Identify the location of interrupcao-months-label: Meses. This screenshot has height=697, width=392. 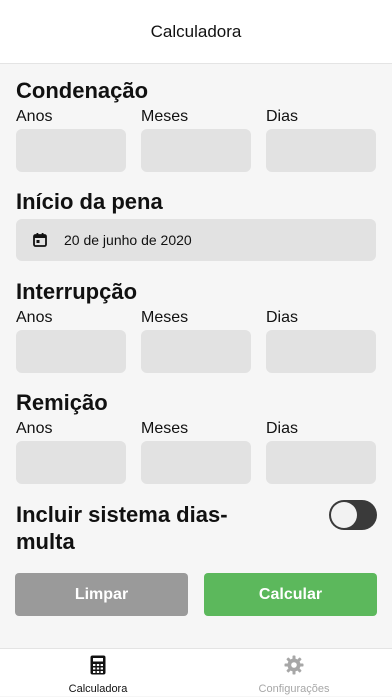
(165, 317).